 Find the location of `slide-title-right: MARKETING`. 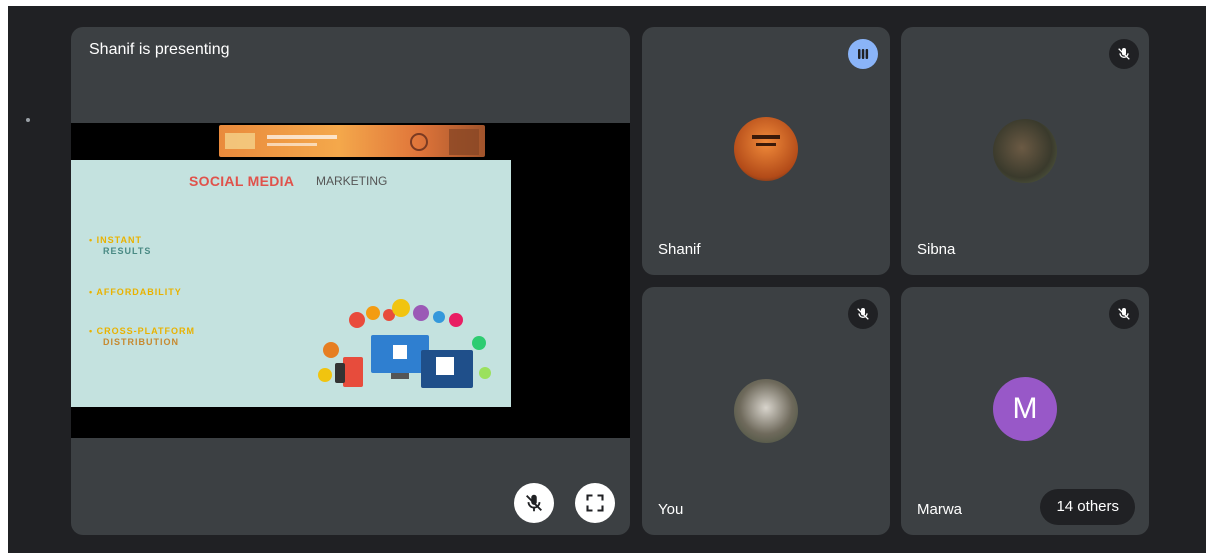

slide-title-right: MARKETING is located at coordinates (352, 181).